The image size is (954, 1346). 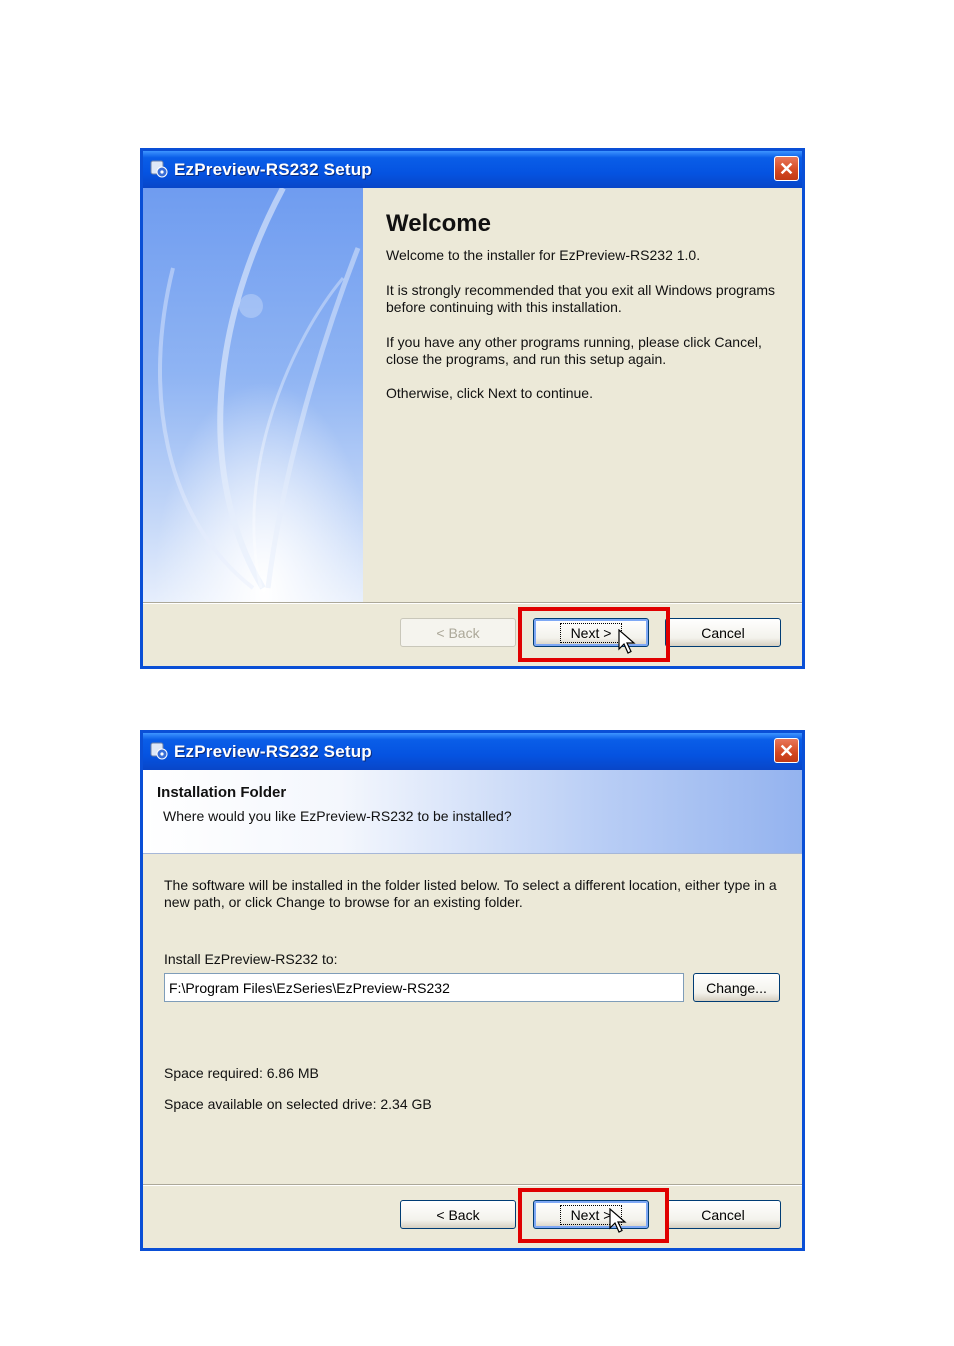 What do you see at coordinates (424, 987) in the screenshot?
I see `install-path-input` at bounding box center [424, 987].